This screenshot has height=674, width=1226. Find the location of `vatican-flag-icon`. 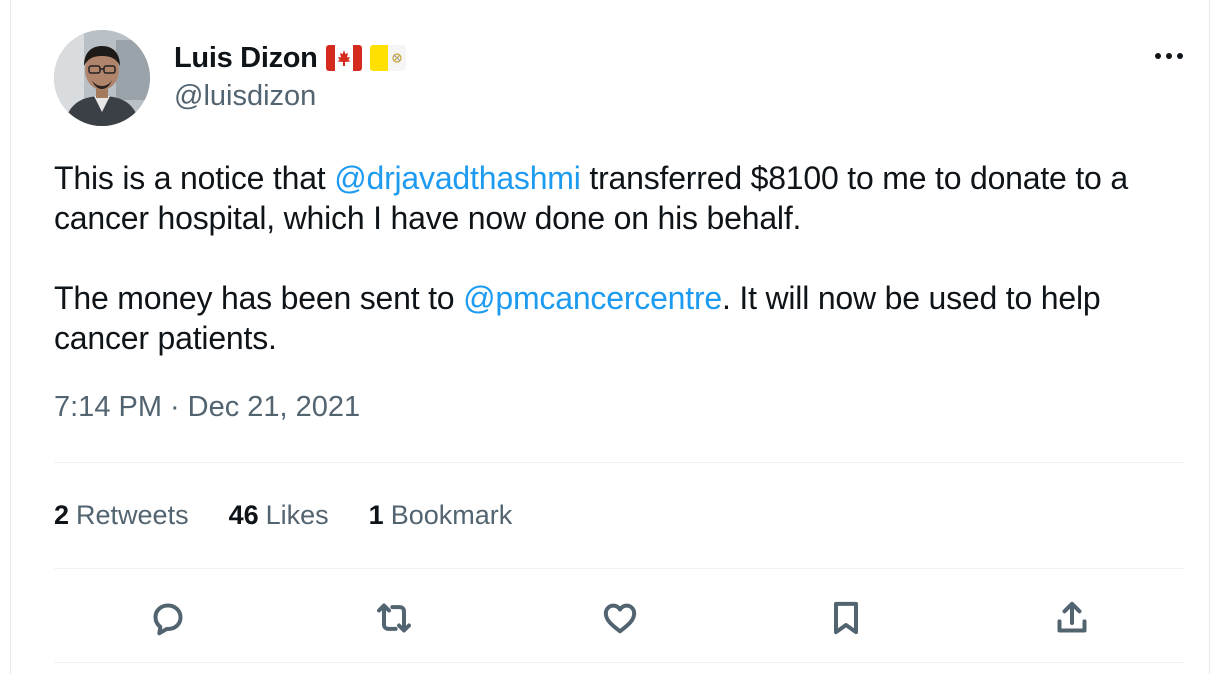

vatican-flag-icon is located at coordinates (387, 58).